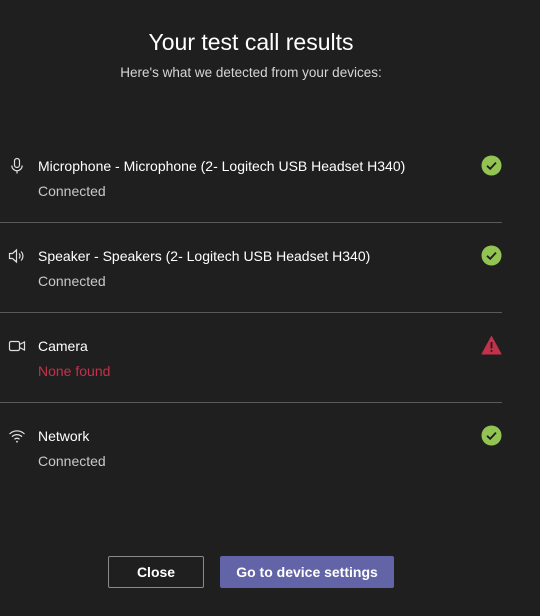 The image size is (540, 616). Describe the element at coordinates (17, 346) in the screenshot. I see `camera-icon` at that location.